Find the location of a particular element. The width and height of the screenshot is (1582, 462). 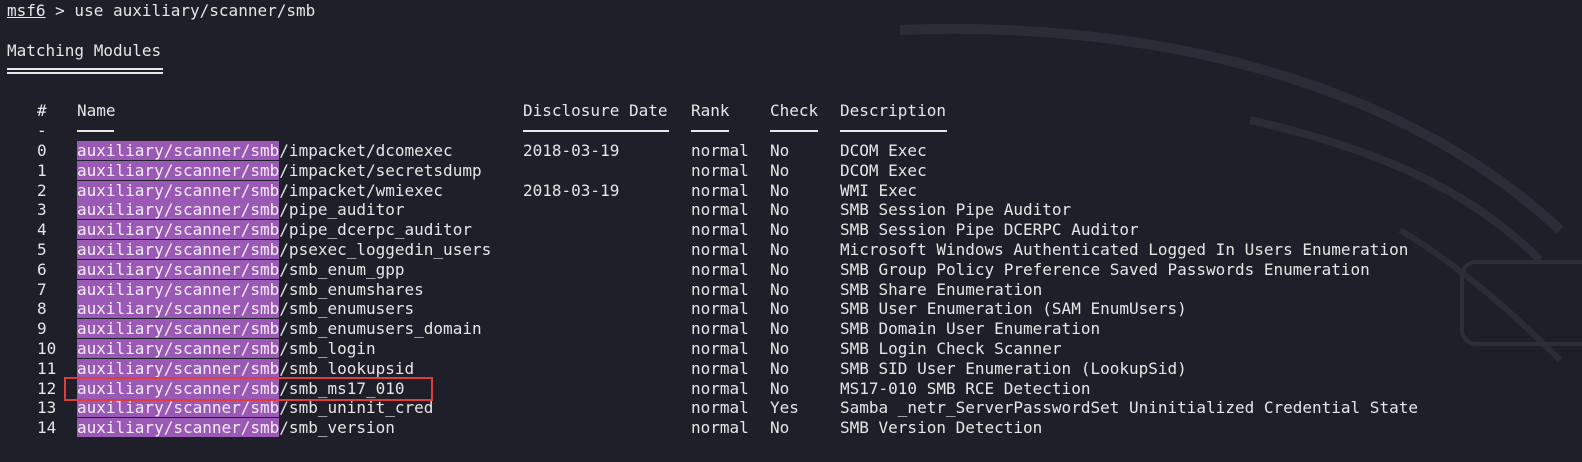

module-path-suffix: /smb_version is located at coordinates (337, 428).